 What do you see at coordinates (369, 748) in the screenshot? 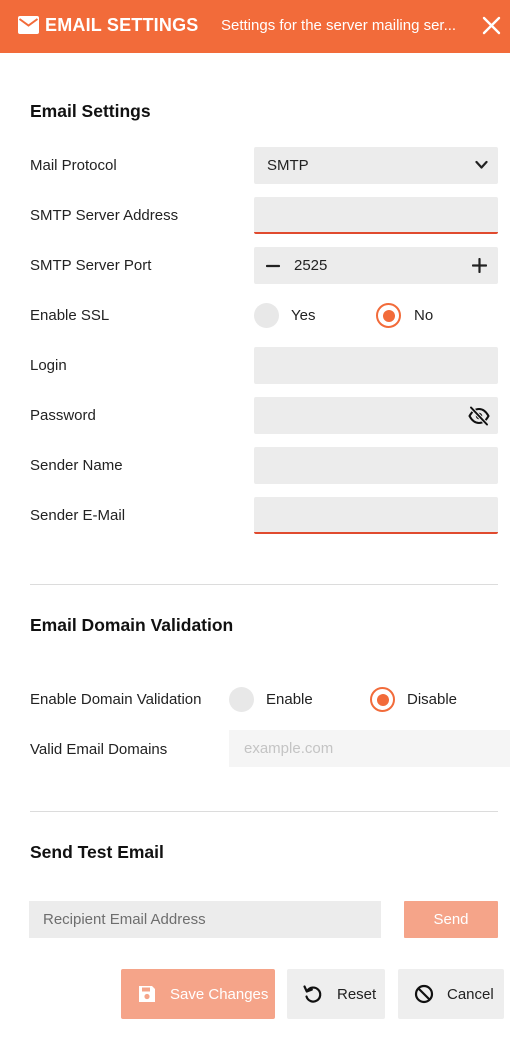
I see `valid-email-domains-input` at bounding box center [369, 748].